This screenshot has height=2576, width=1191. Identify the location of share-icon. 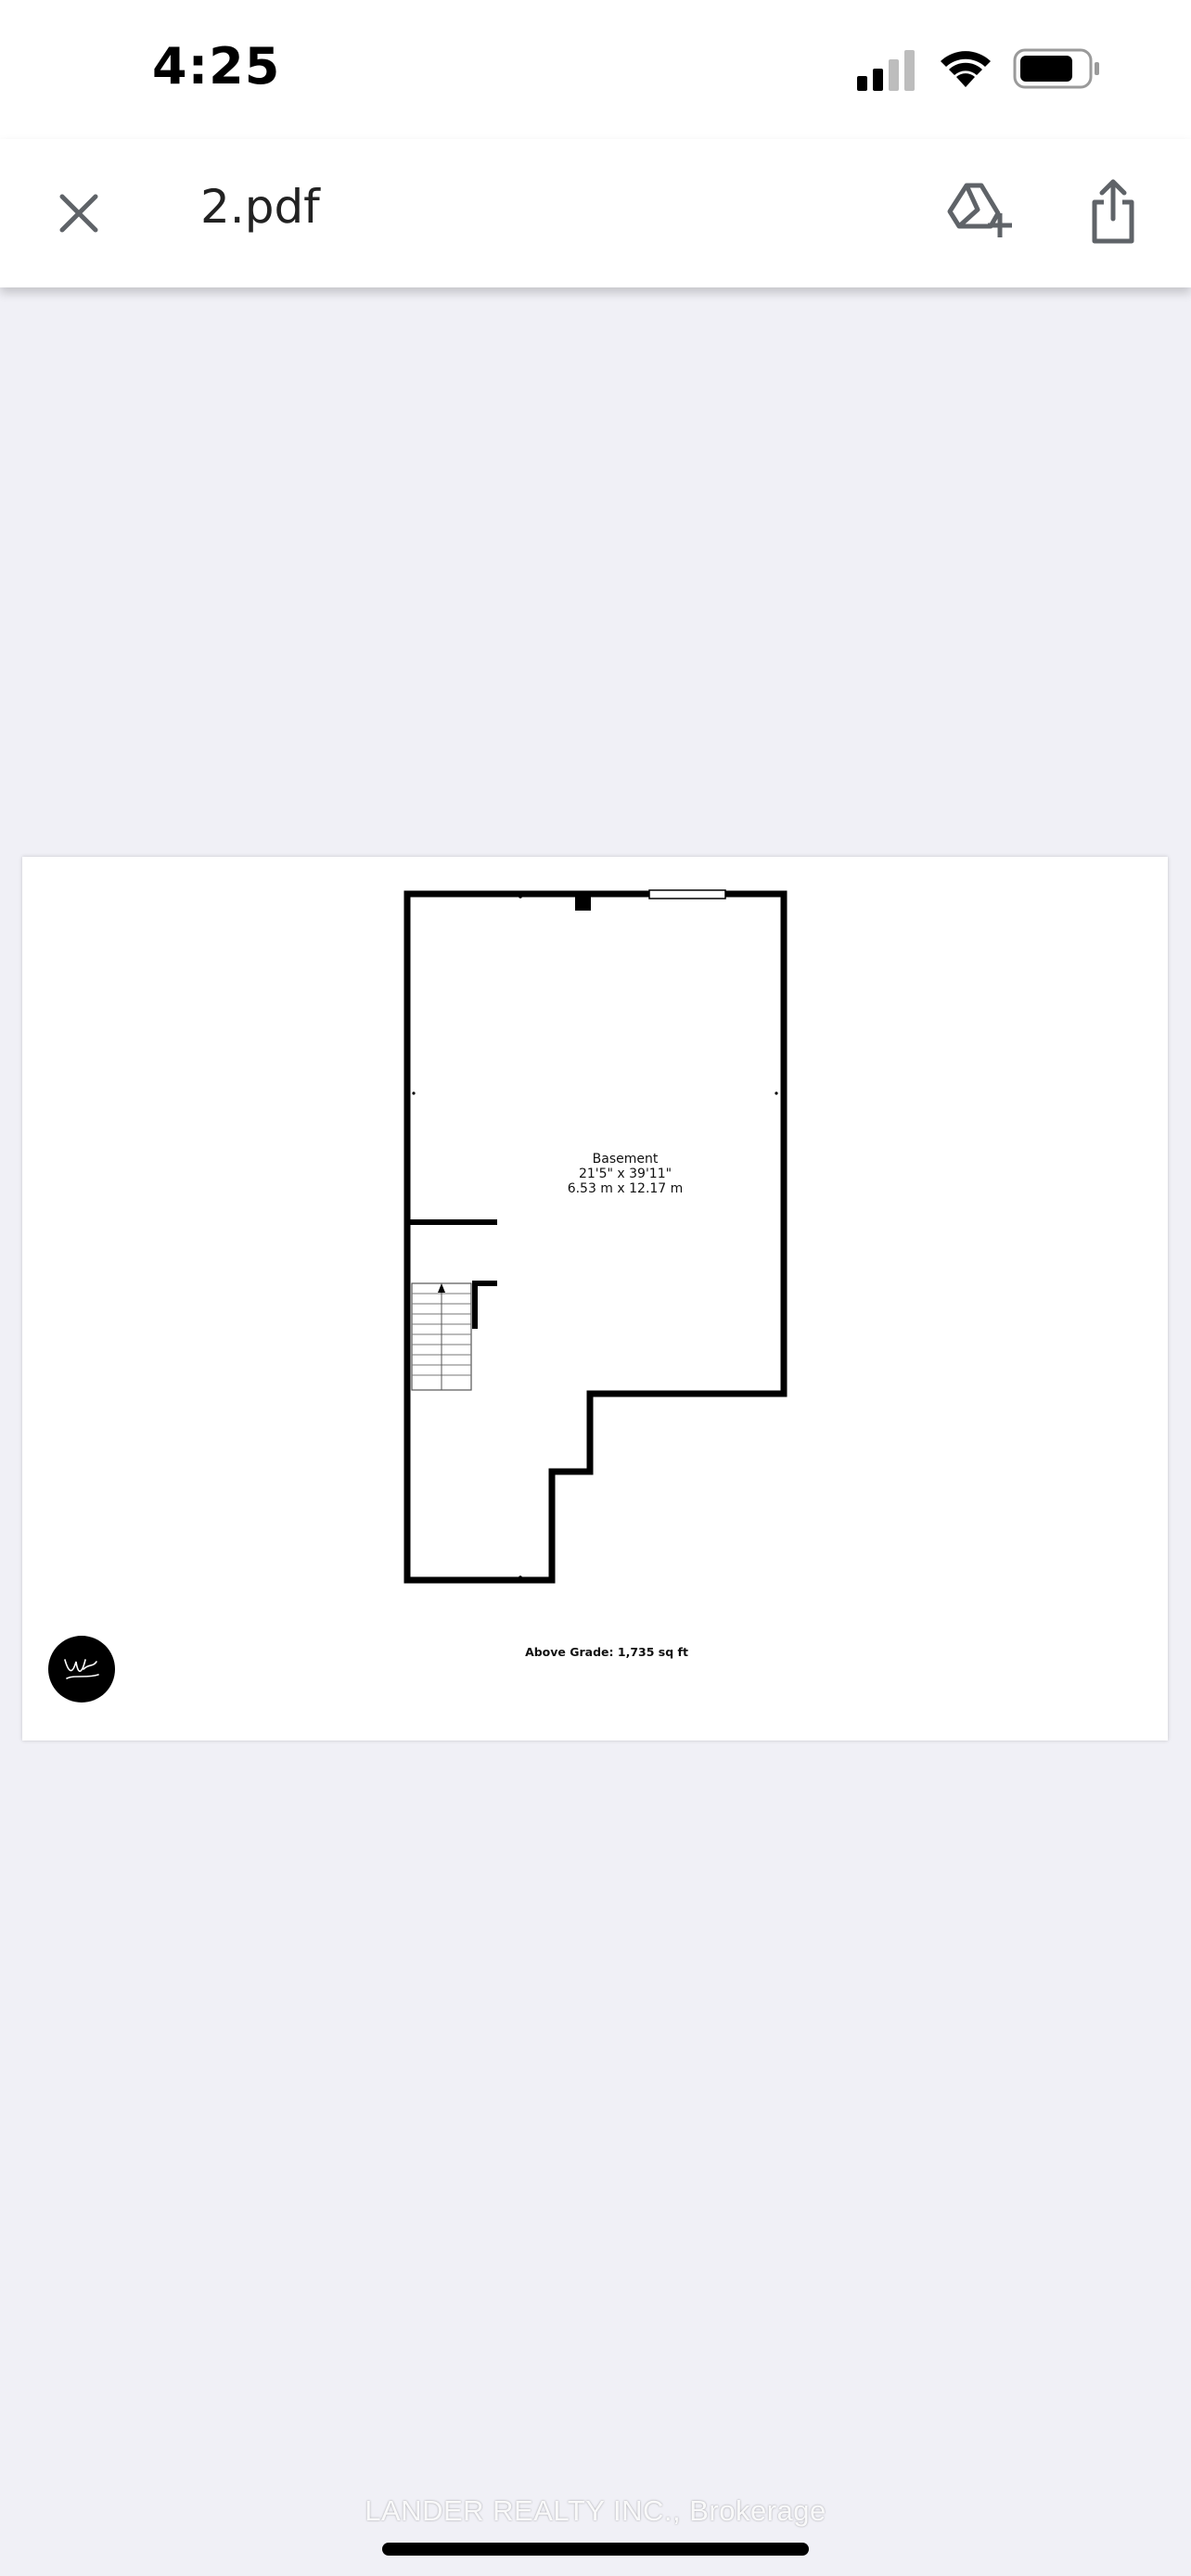
(1113, 212).